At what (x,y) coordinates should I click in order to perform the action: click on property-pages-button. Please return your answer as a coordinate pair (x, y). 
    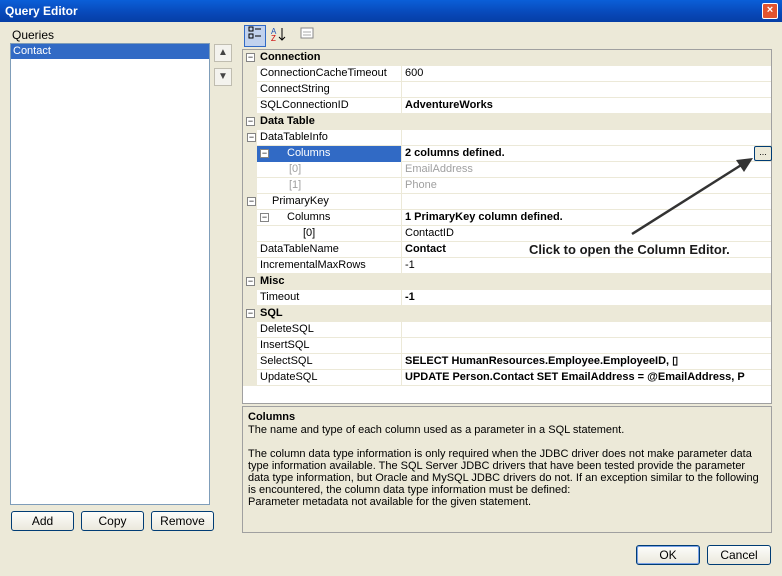
    Looking at the image, I should click on (307, 36).